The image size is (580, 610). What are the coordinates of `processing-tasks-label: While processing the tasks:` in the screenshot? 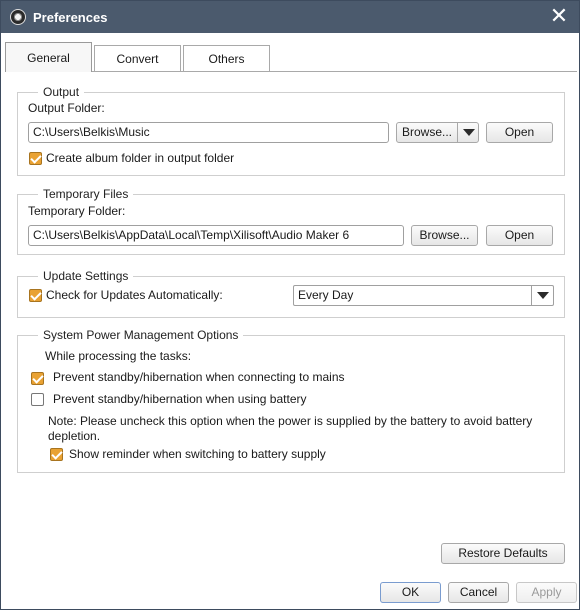 It's located at (118, 356).